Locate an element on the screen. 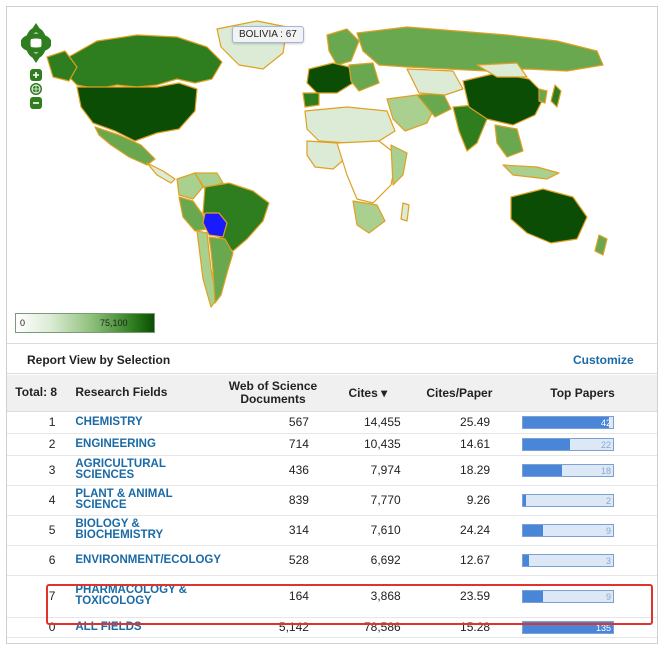  row-top-papers: 135 is located at coordinates (582, 627).